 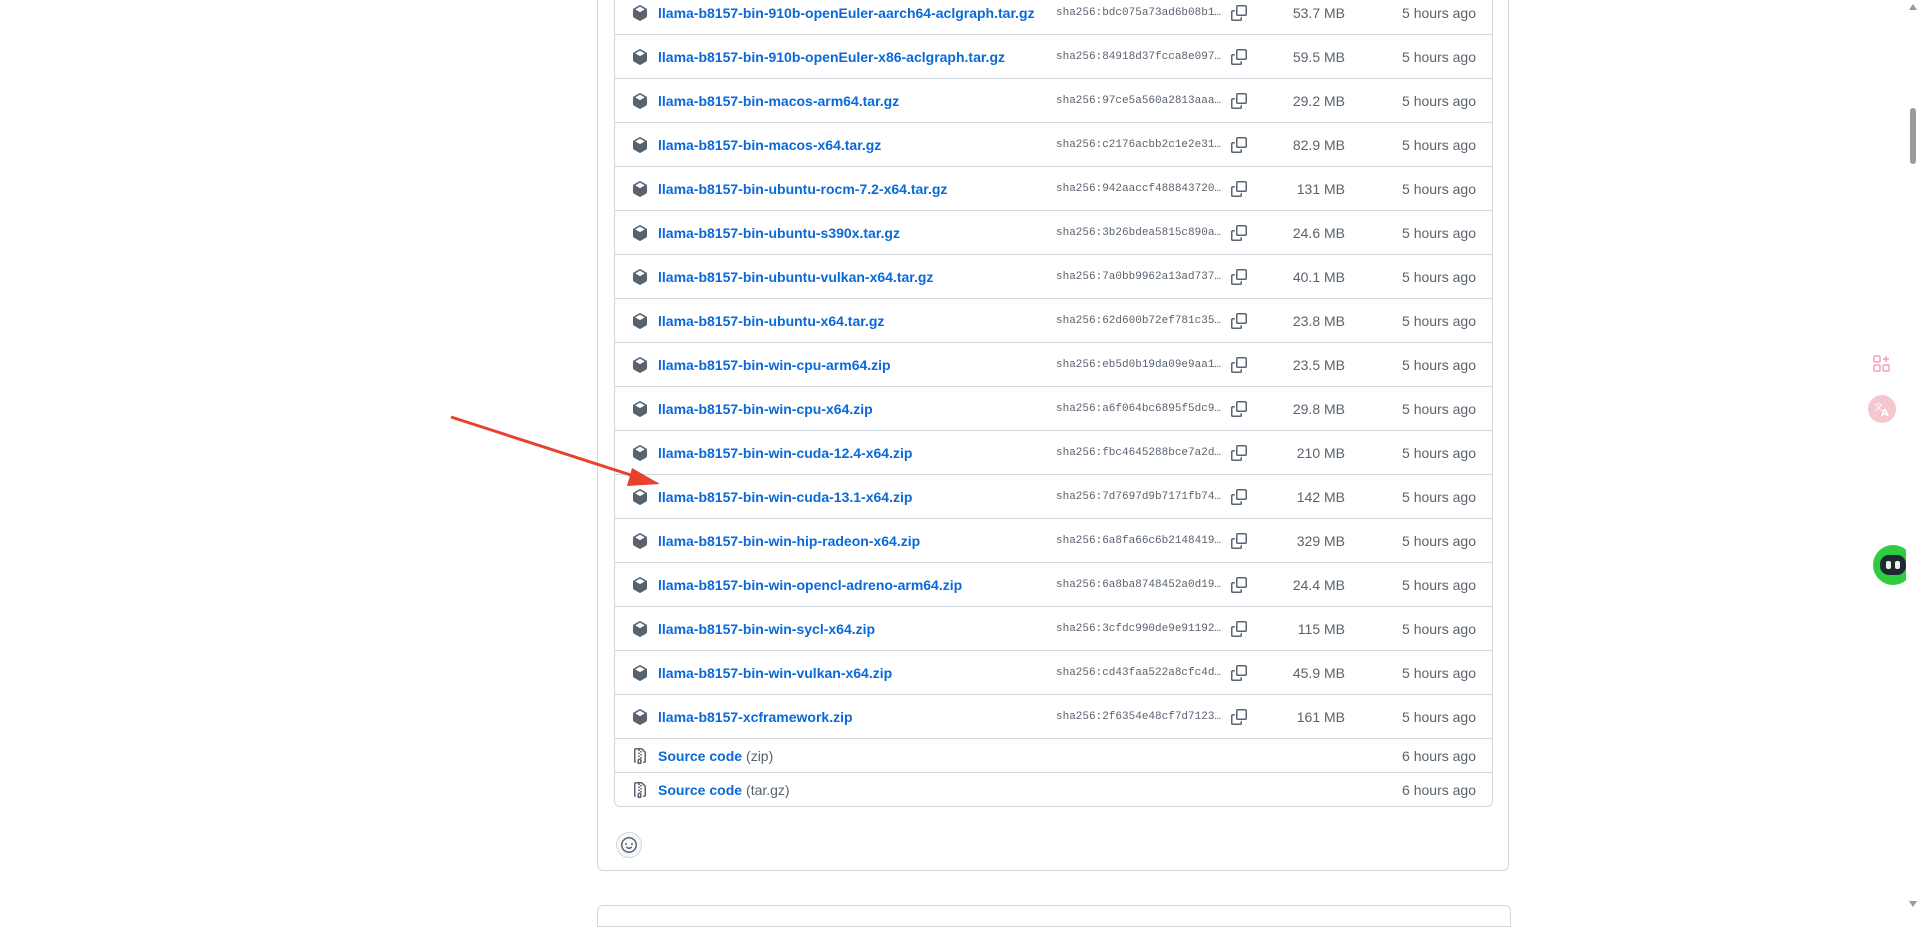 I want to click on robot-face, so click(x=1893, y=565).